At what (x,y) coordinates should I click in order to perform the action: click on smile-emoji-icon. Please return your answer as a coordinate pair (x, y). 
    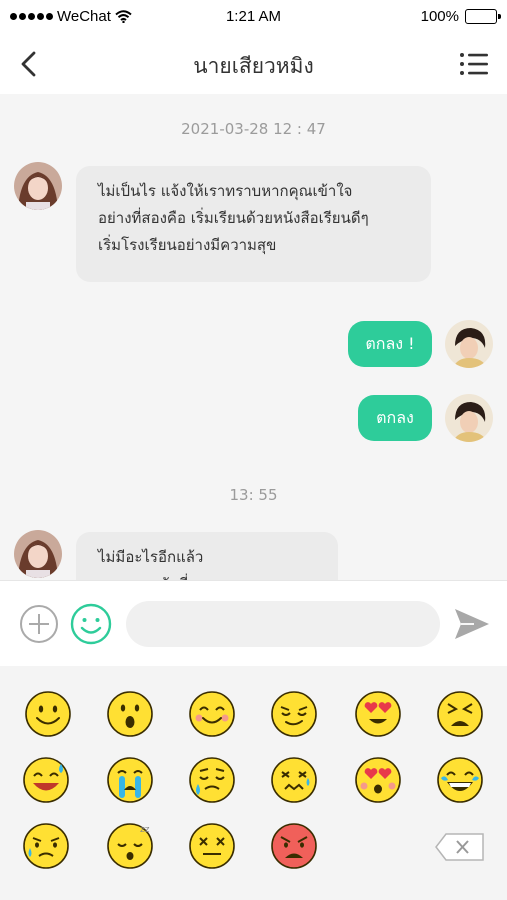
    Looking at the image, I should click on (48, 714).